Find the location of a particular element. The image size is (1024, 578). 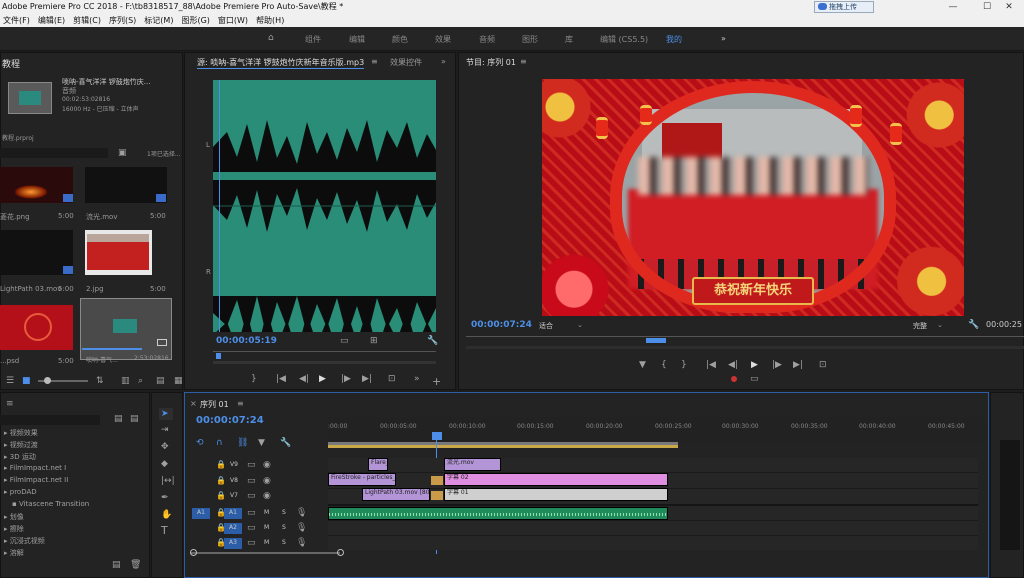

effect-controls-tab: 效果控件 is located at coordinates (406, 62).